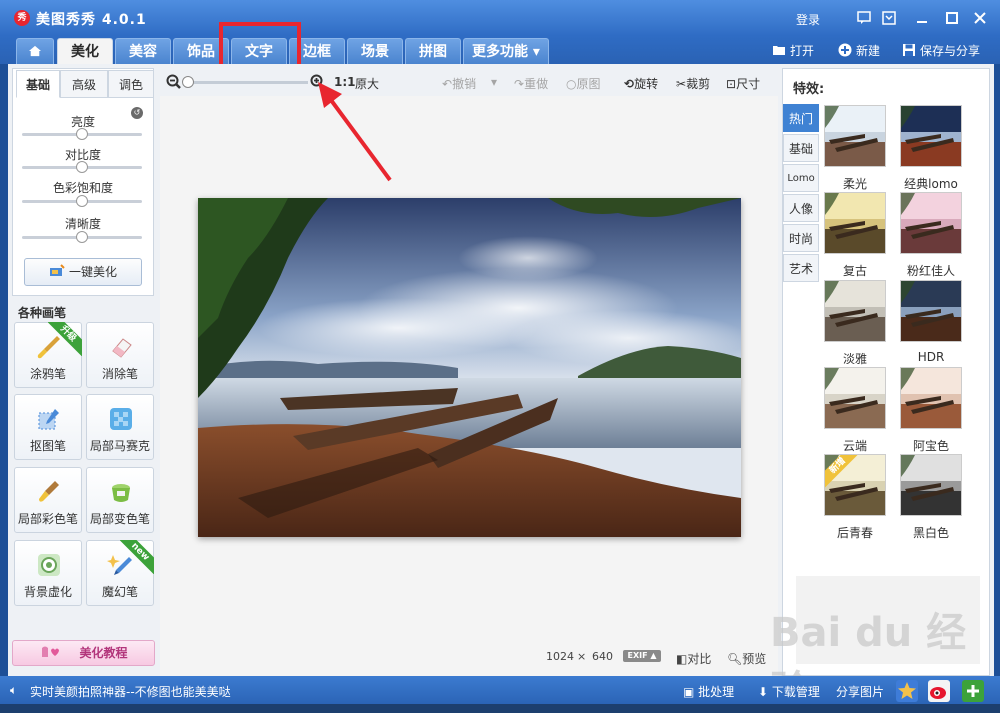 This screenshot has height=713, width=1000. I want to click on compare-icon: ◧, so click(682, 659).